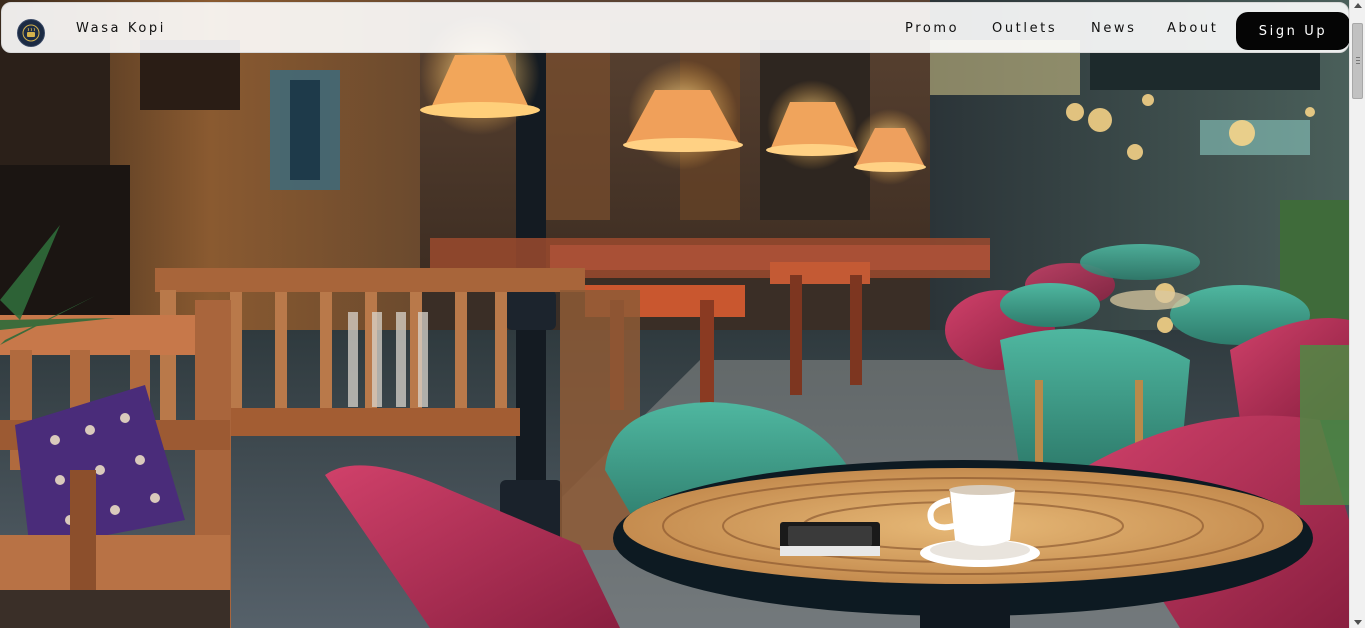 This screenshot has height=628, width=1365. Describe the element at coordinates (1114, 28) in the screenshot. I see `nav-link-news: News` at that location.